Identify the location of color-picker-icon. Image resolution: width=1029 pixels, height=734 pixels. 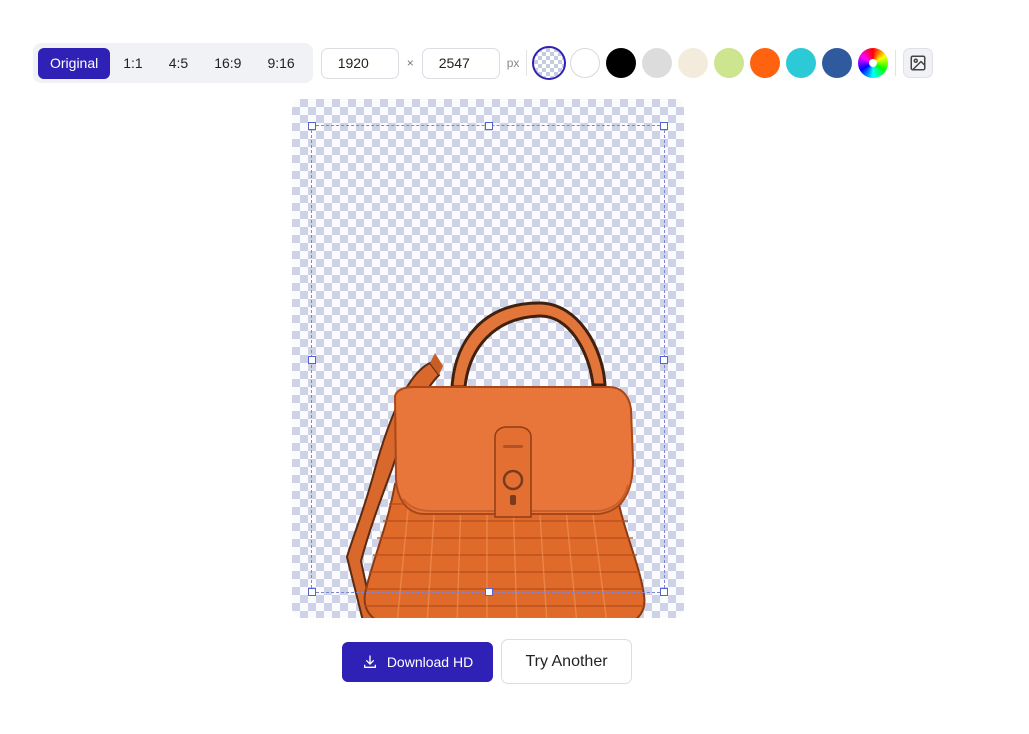
(873, 63).